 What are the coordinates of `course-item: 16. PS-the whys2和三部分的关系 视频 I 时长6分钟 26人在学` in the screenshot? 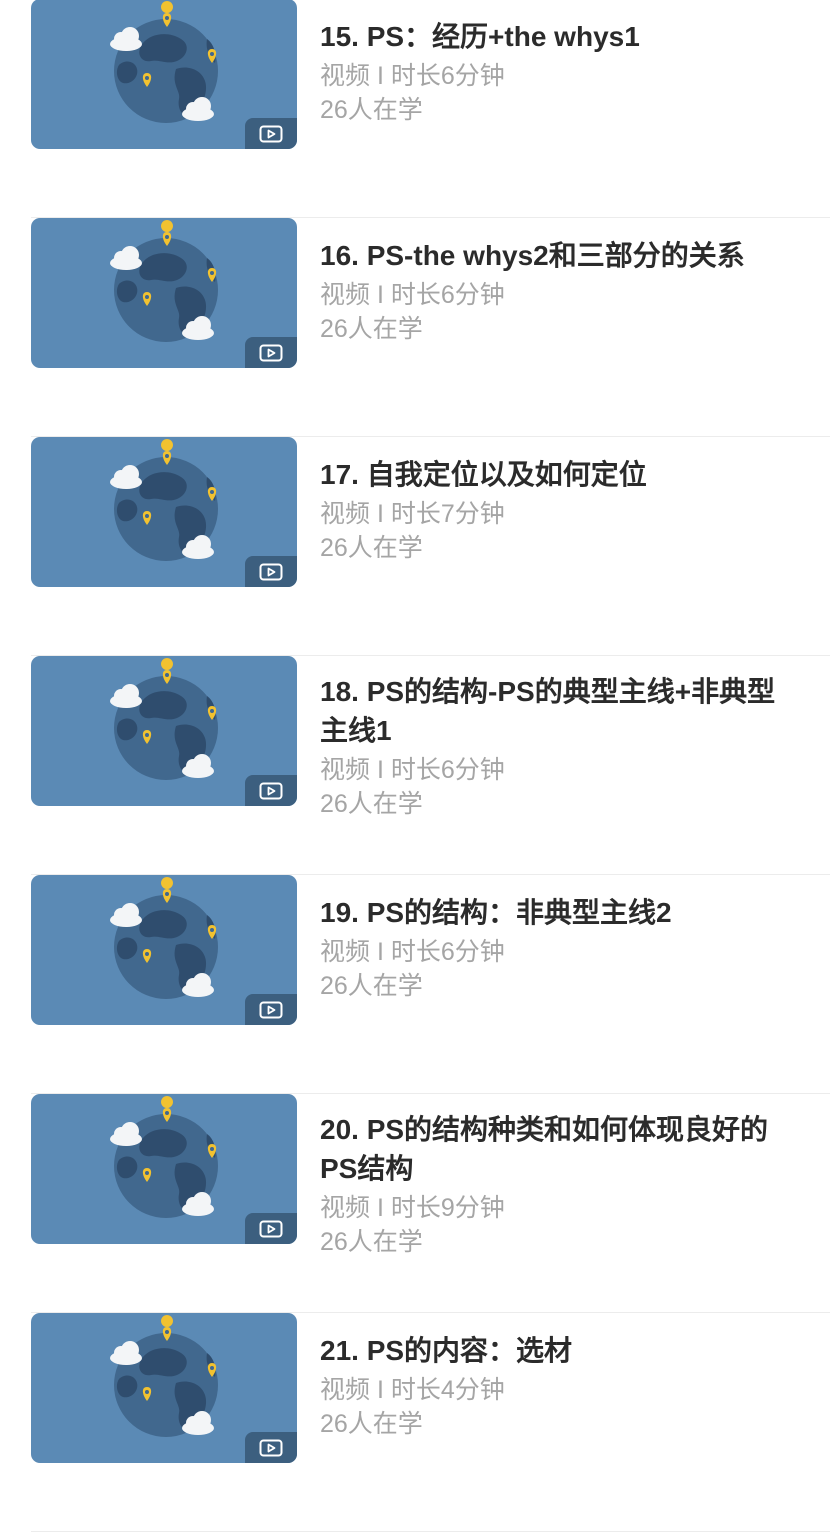 It's located at (415, 327).